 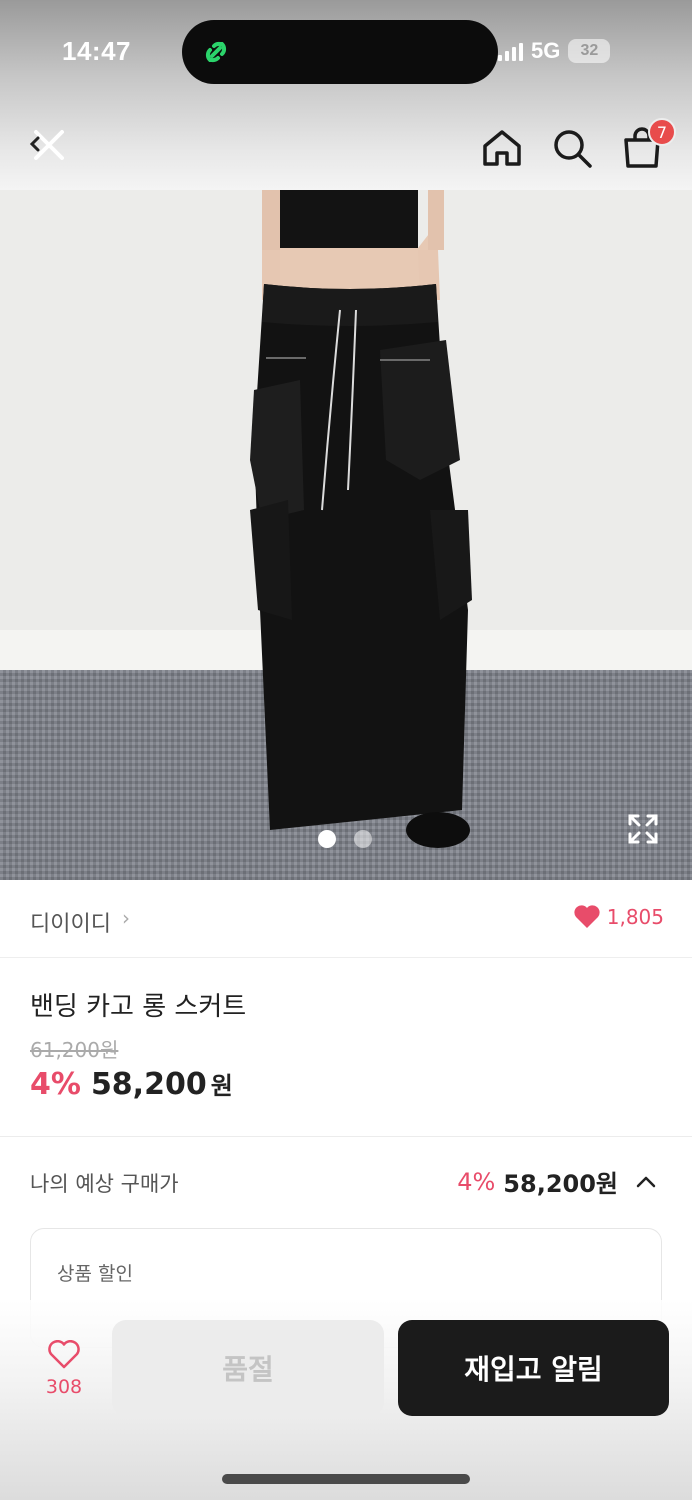 What do you see at coordinates (64, 1354) in the screenshot?
I see `heart-outline-icon` at bounding box center [64, 1354].